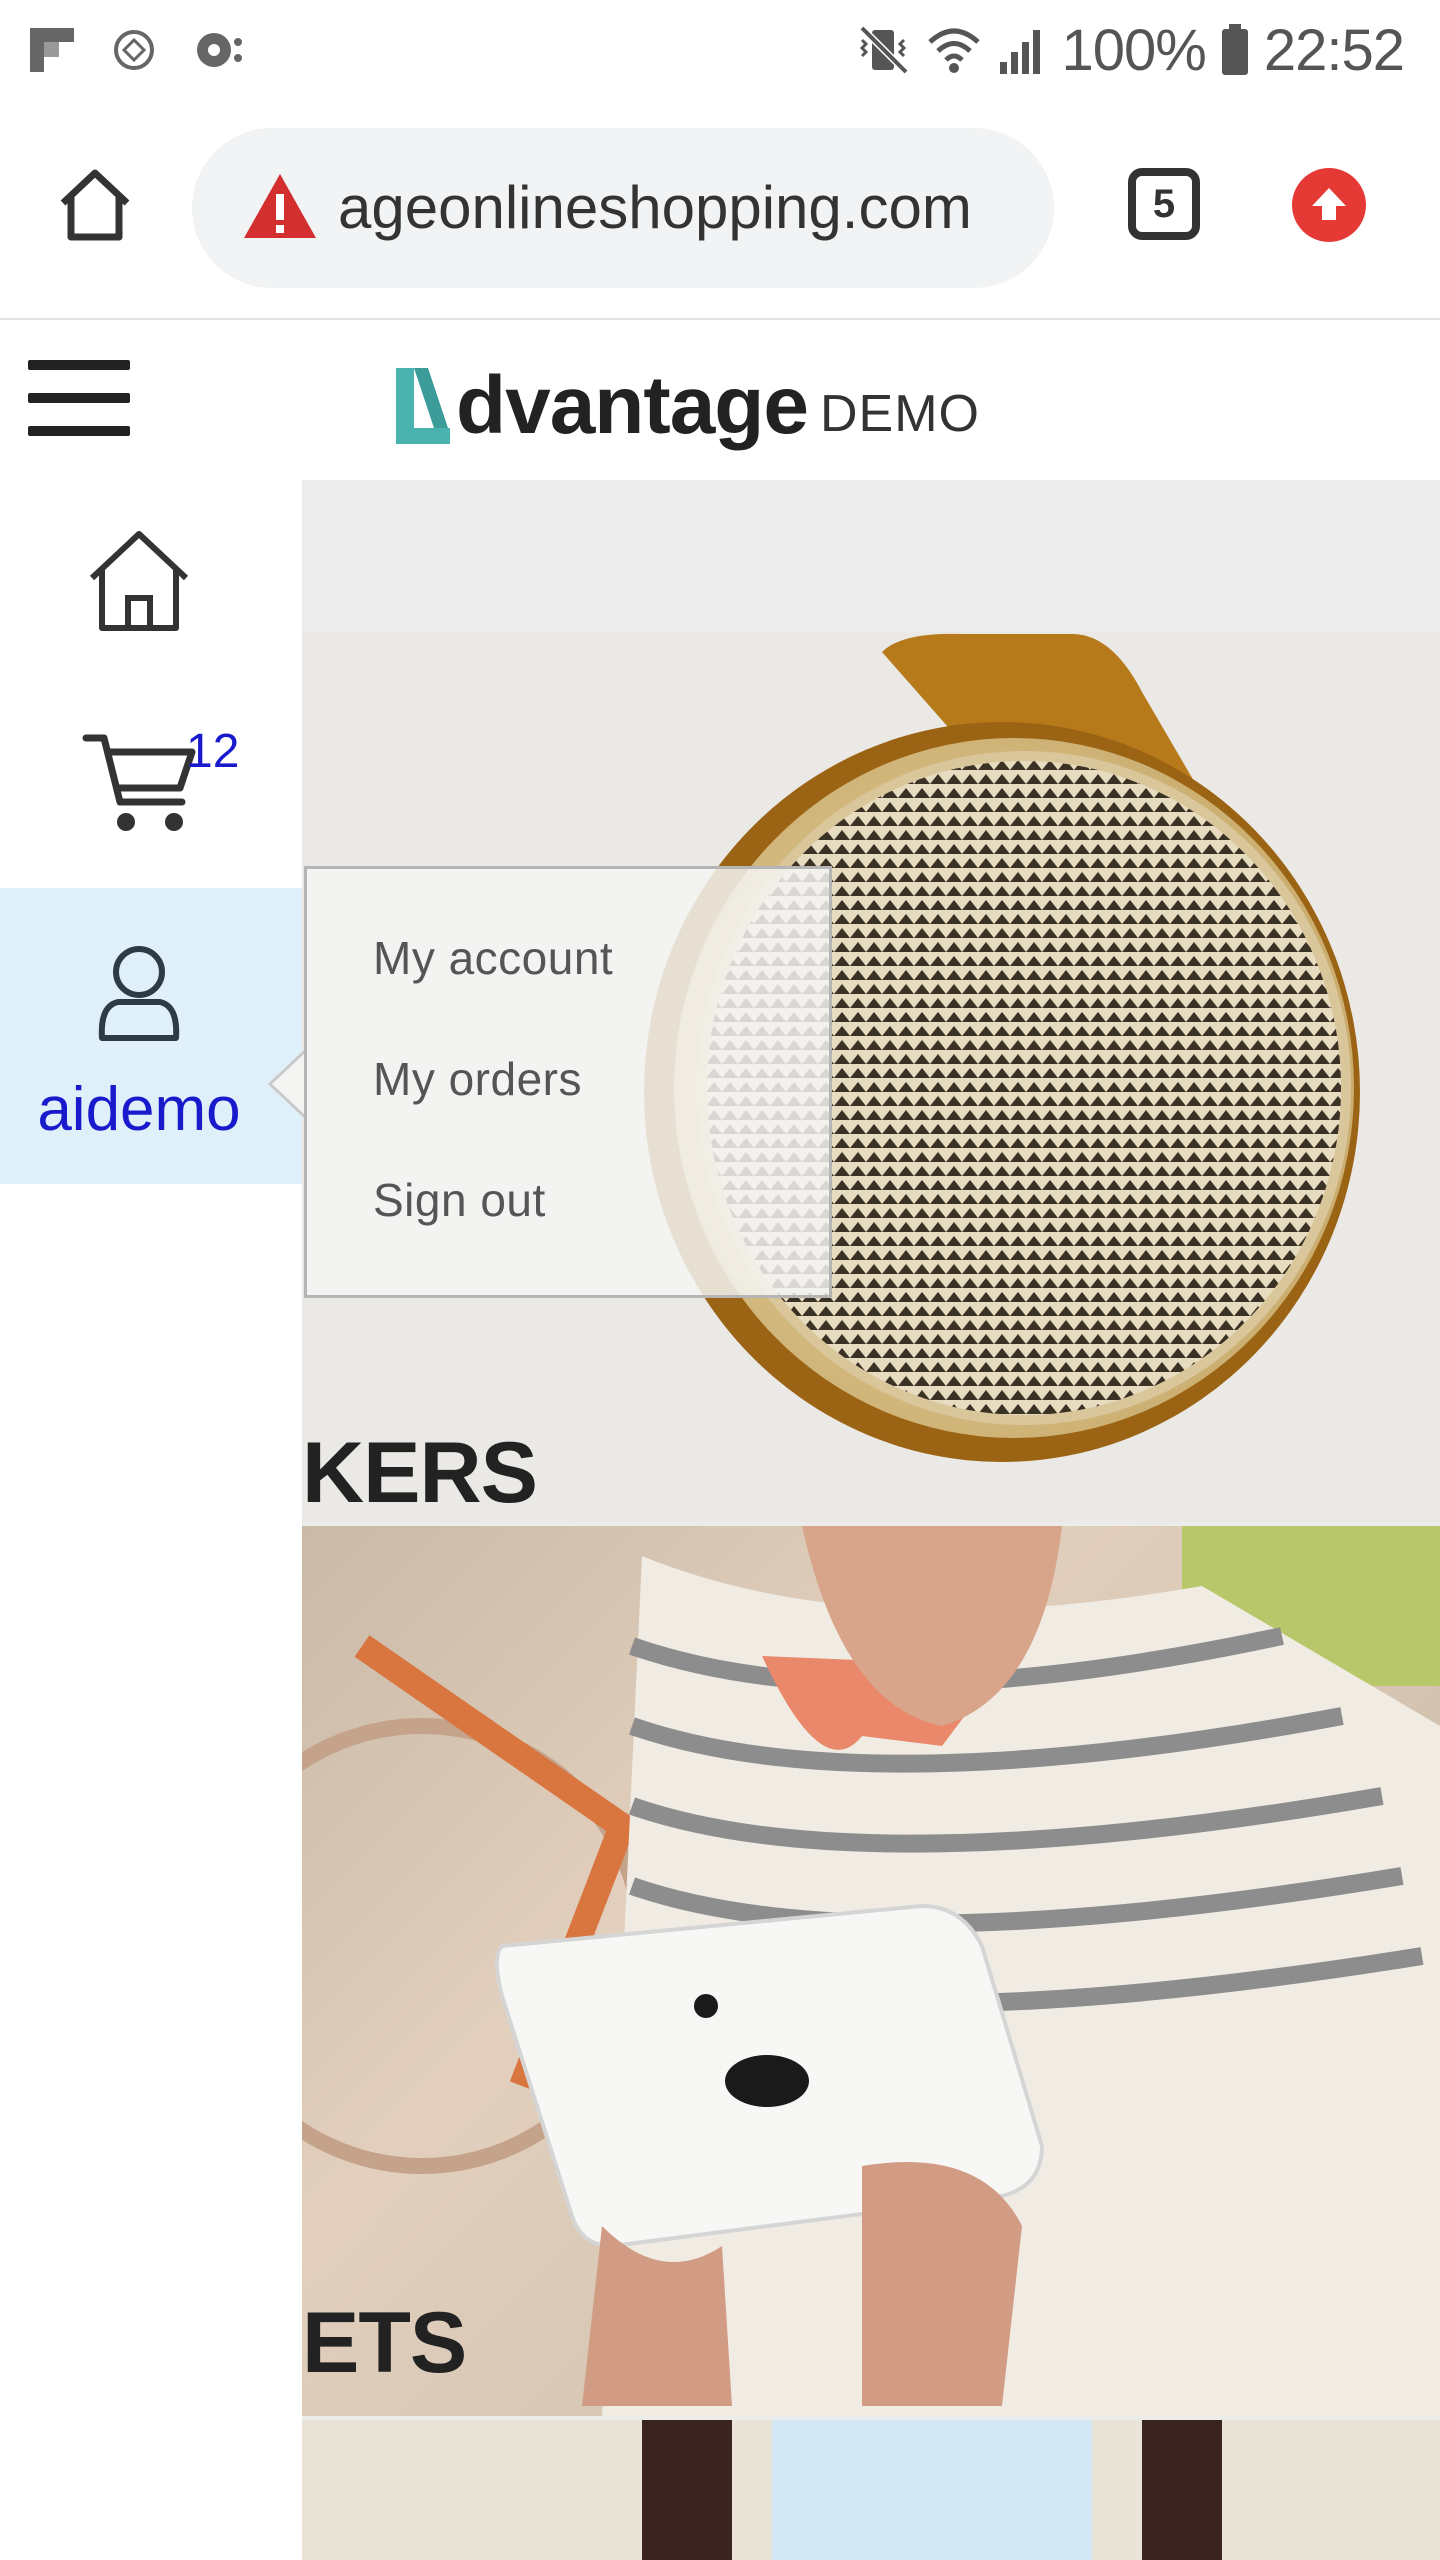  I want to click on podcast-icon, so click(219, 50).